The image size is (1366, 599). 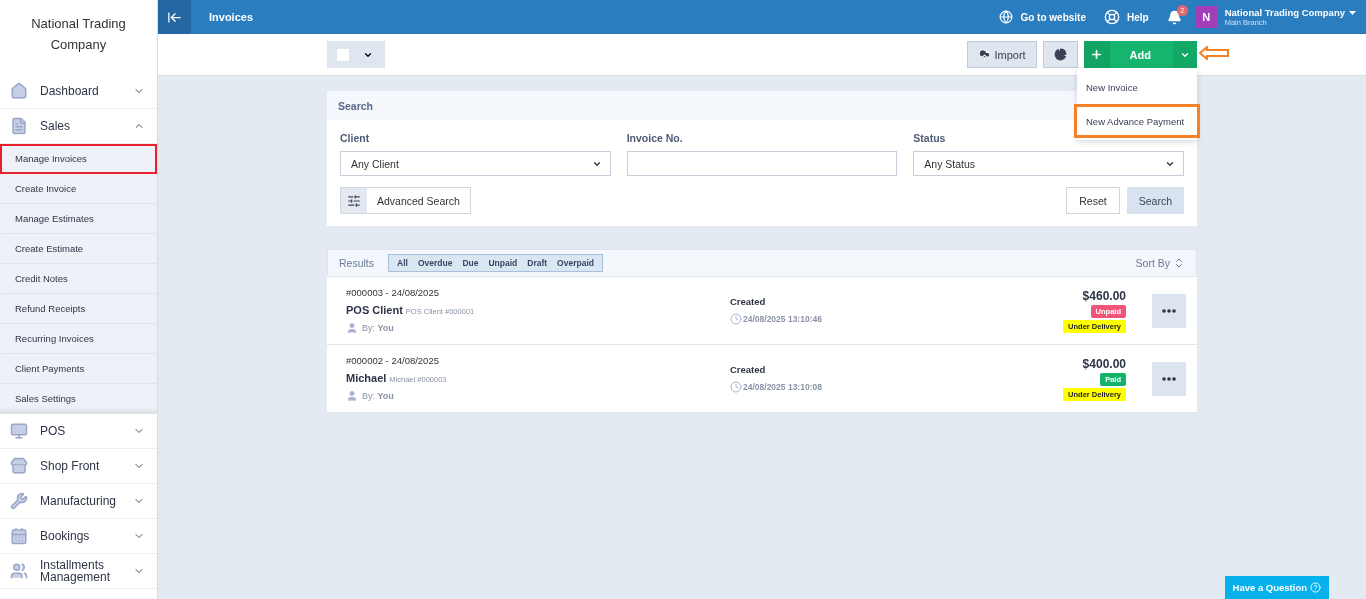 What do you see at coordinates (475, 163) in the screenshot?
I see `select-field: Any Client` at bounding box center [475, 163].